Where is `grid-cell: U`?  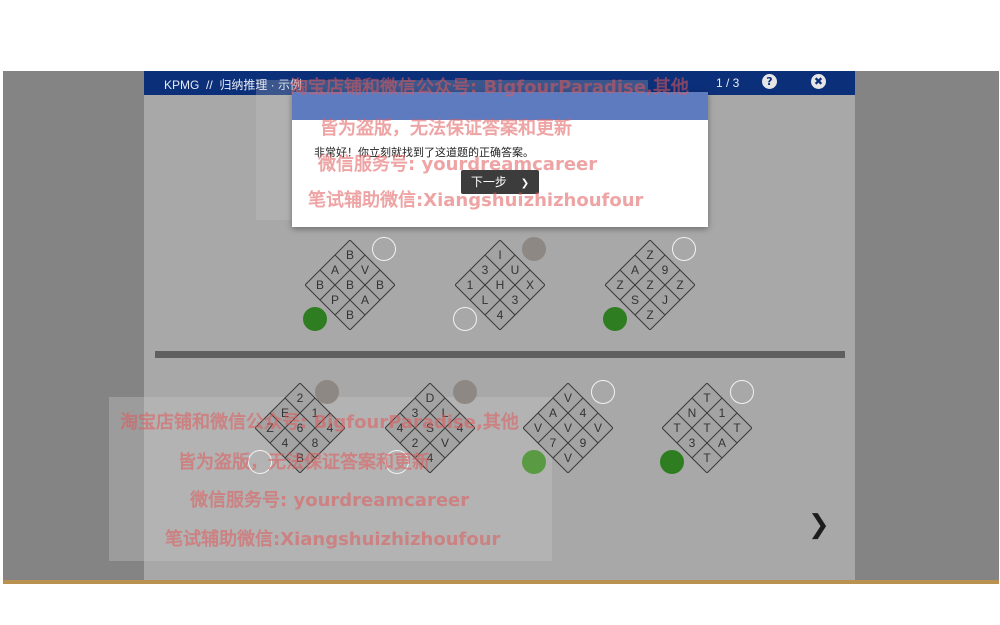
grid-cell: U is located at coordinates (515, 270).